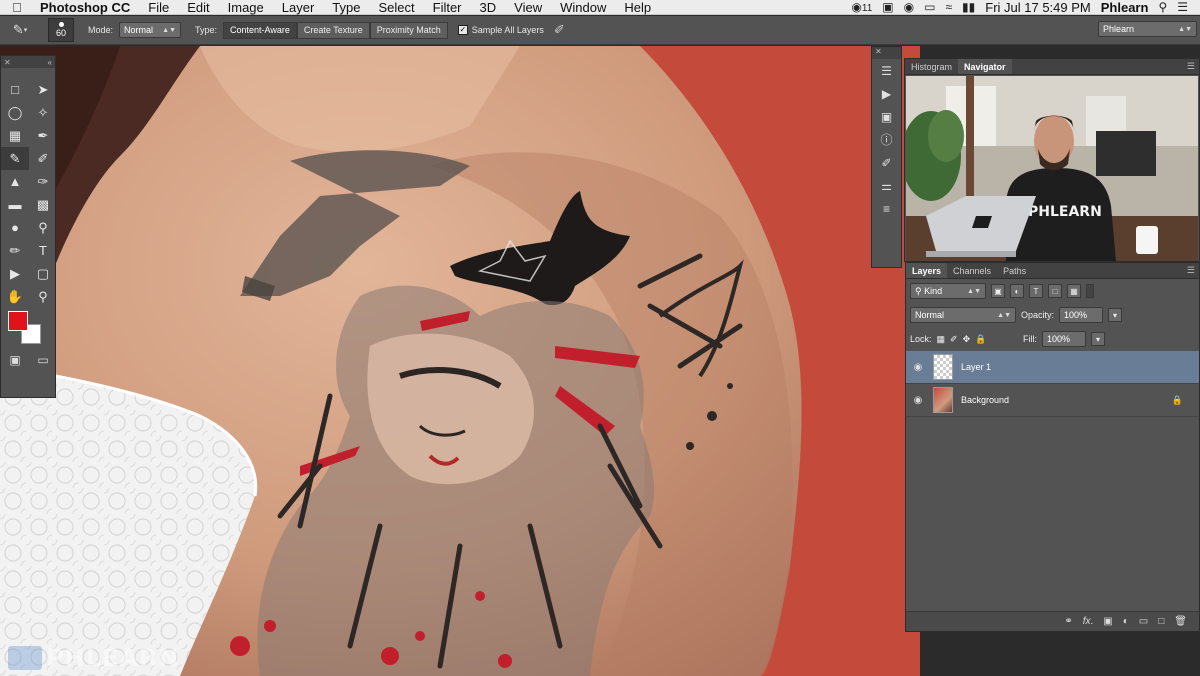 The width and height of the screenshot is (1200, 676). I want to click on workspace-select: Phlearn ▲▼, so click(1147, 29).